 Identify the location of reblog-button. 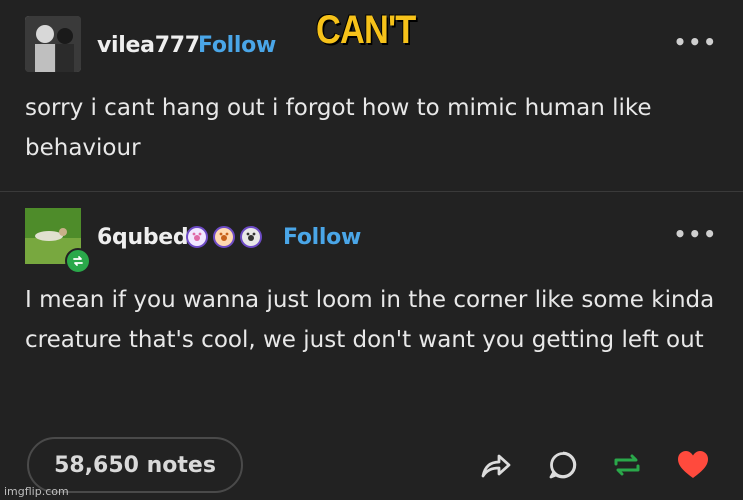
(627, 465).